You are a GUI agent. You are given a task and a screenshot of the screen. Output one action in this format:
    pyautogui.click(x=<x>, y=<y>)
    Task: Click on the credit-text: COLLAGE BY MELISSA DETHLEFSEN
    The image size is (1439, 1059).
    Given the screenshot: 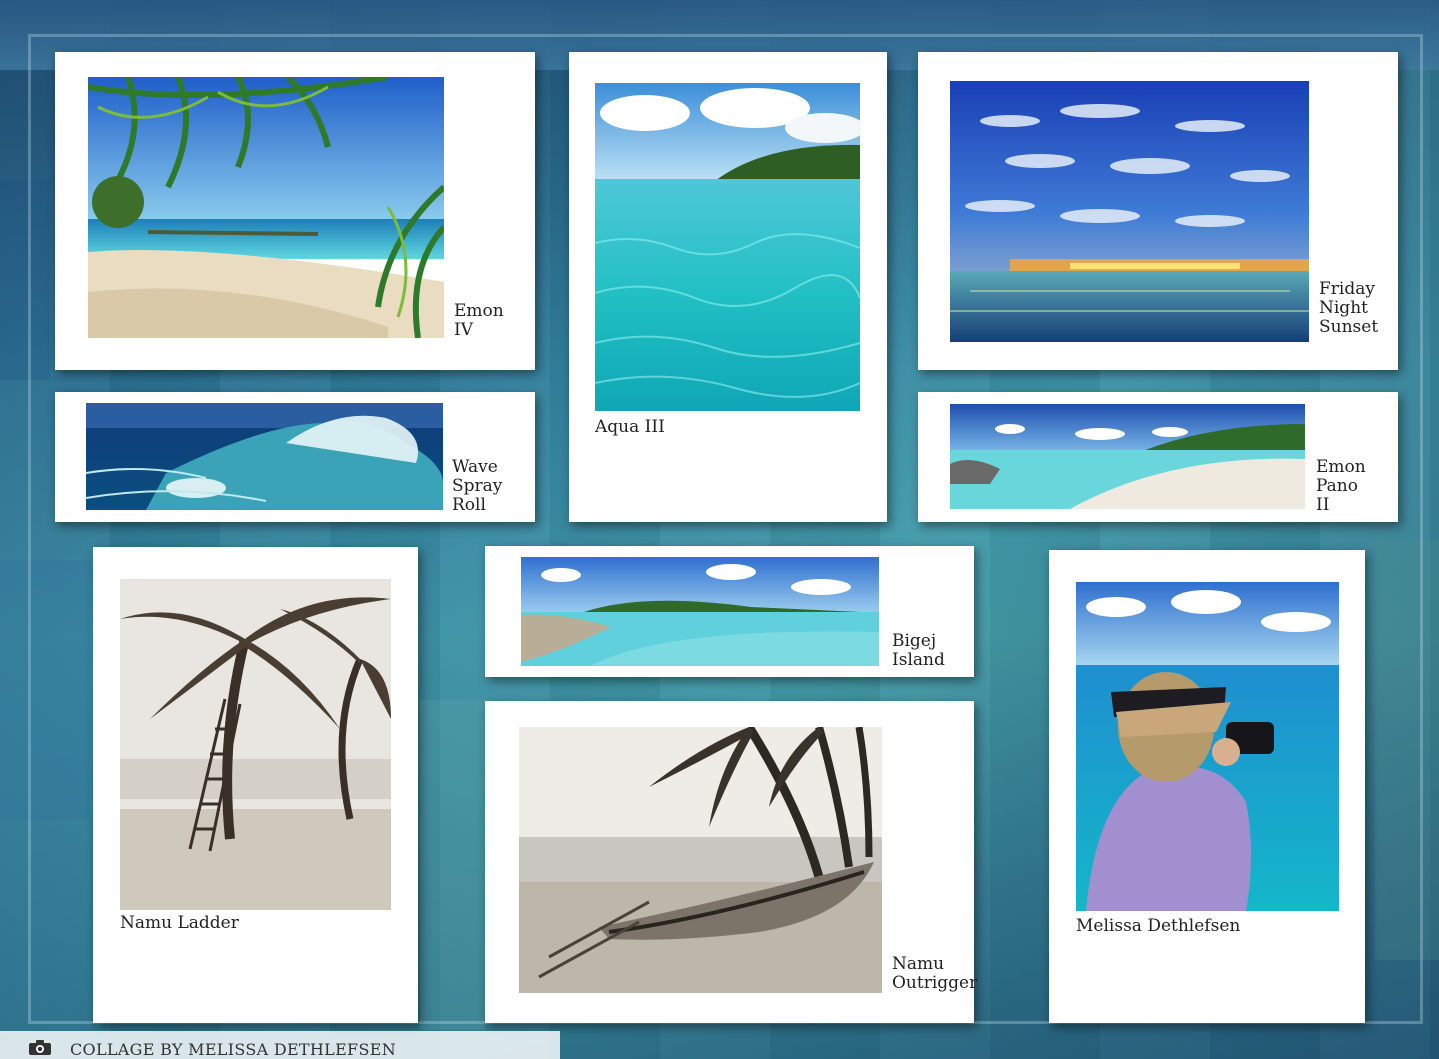 What is the action you would take?
    pyautogui.click(x=233, y=1049)
    